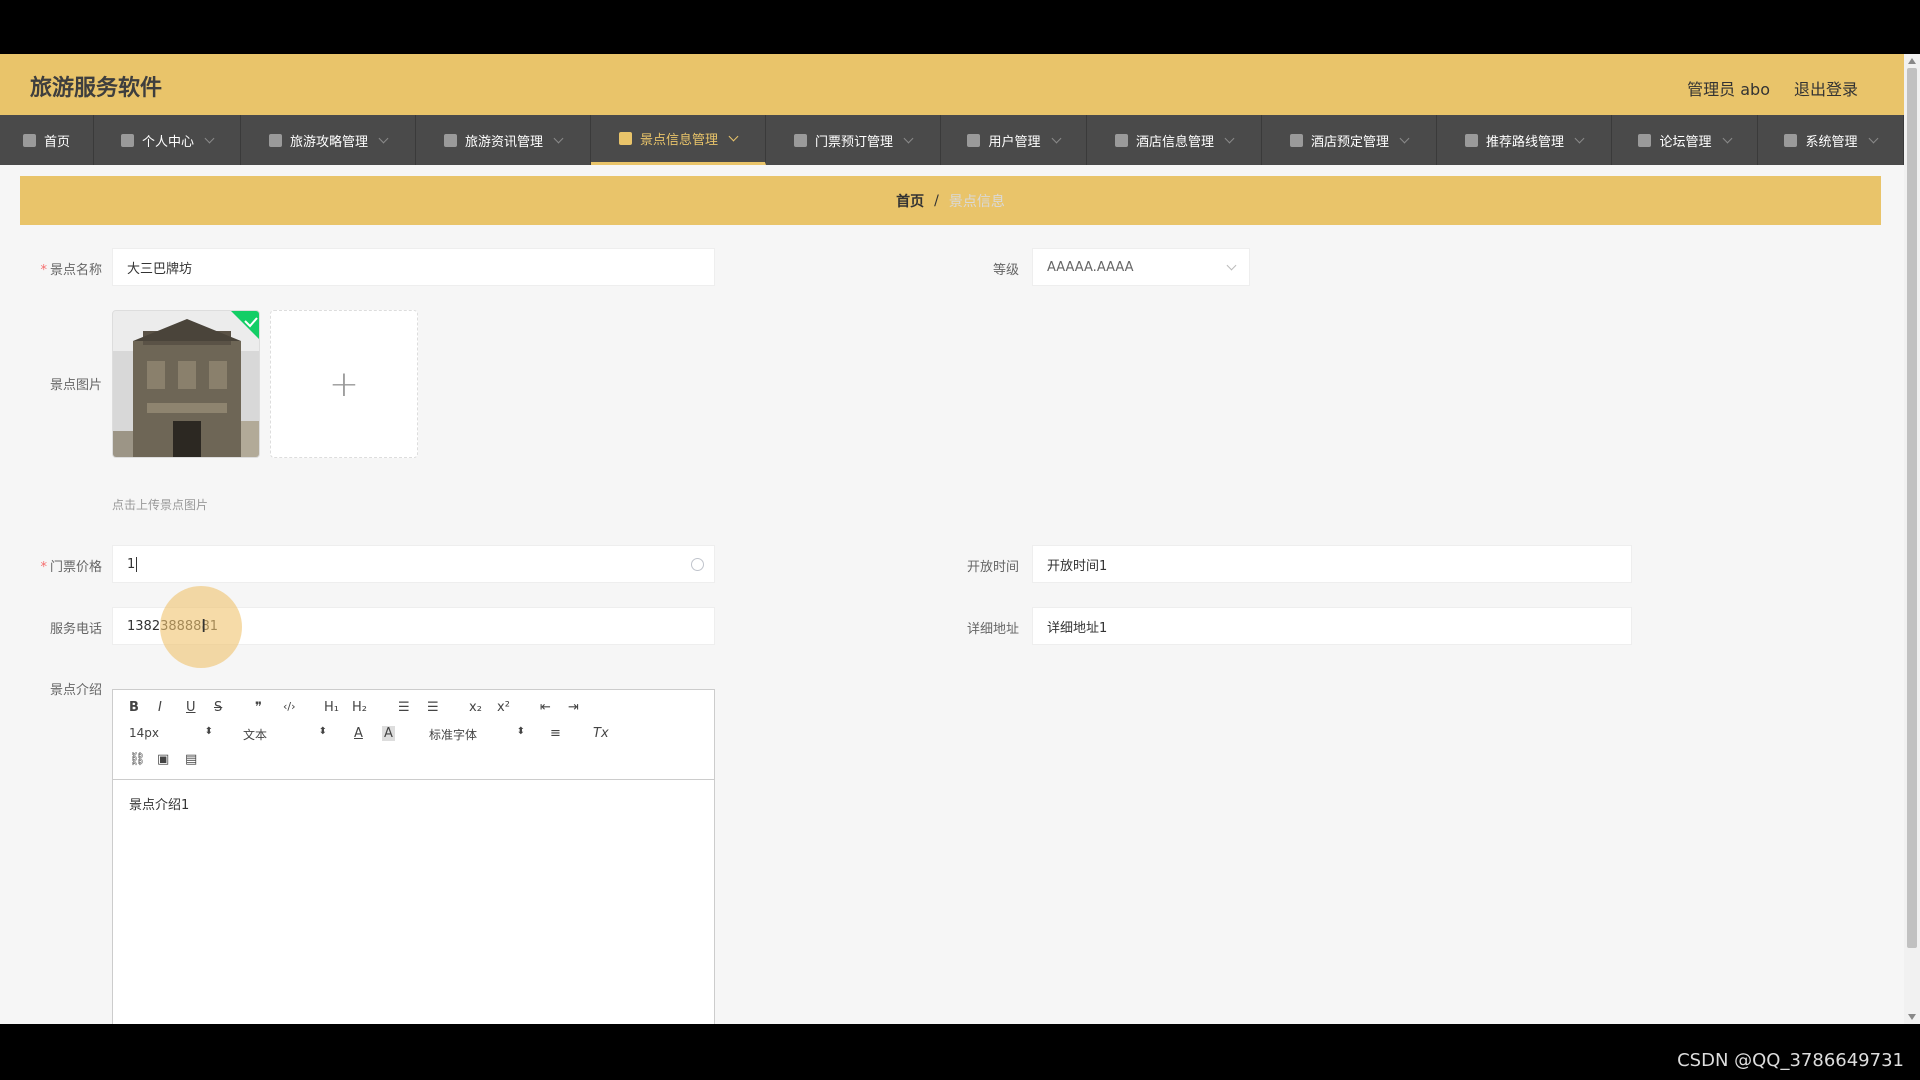  Describe the element at coordinates (163, 759) in the screenshot. I see `image-button: ▣` at that location.